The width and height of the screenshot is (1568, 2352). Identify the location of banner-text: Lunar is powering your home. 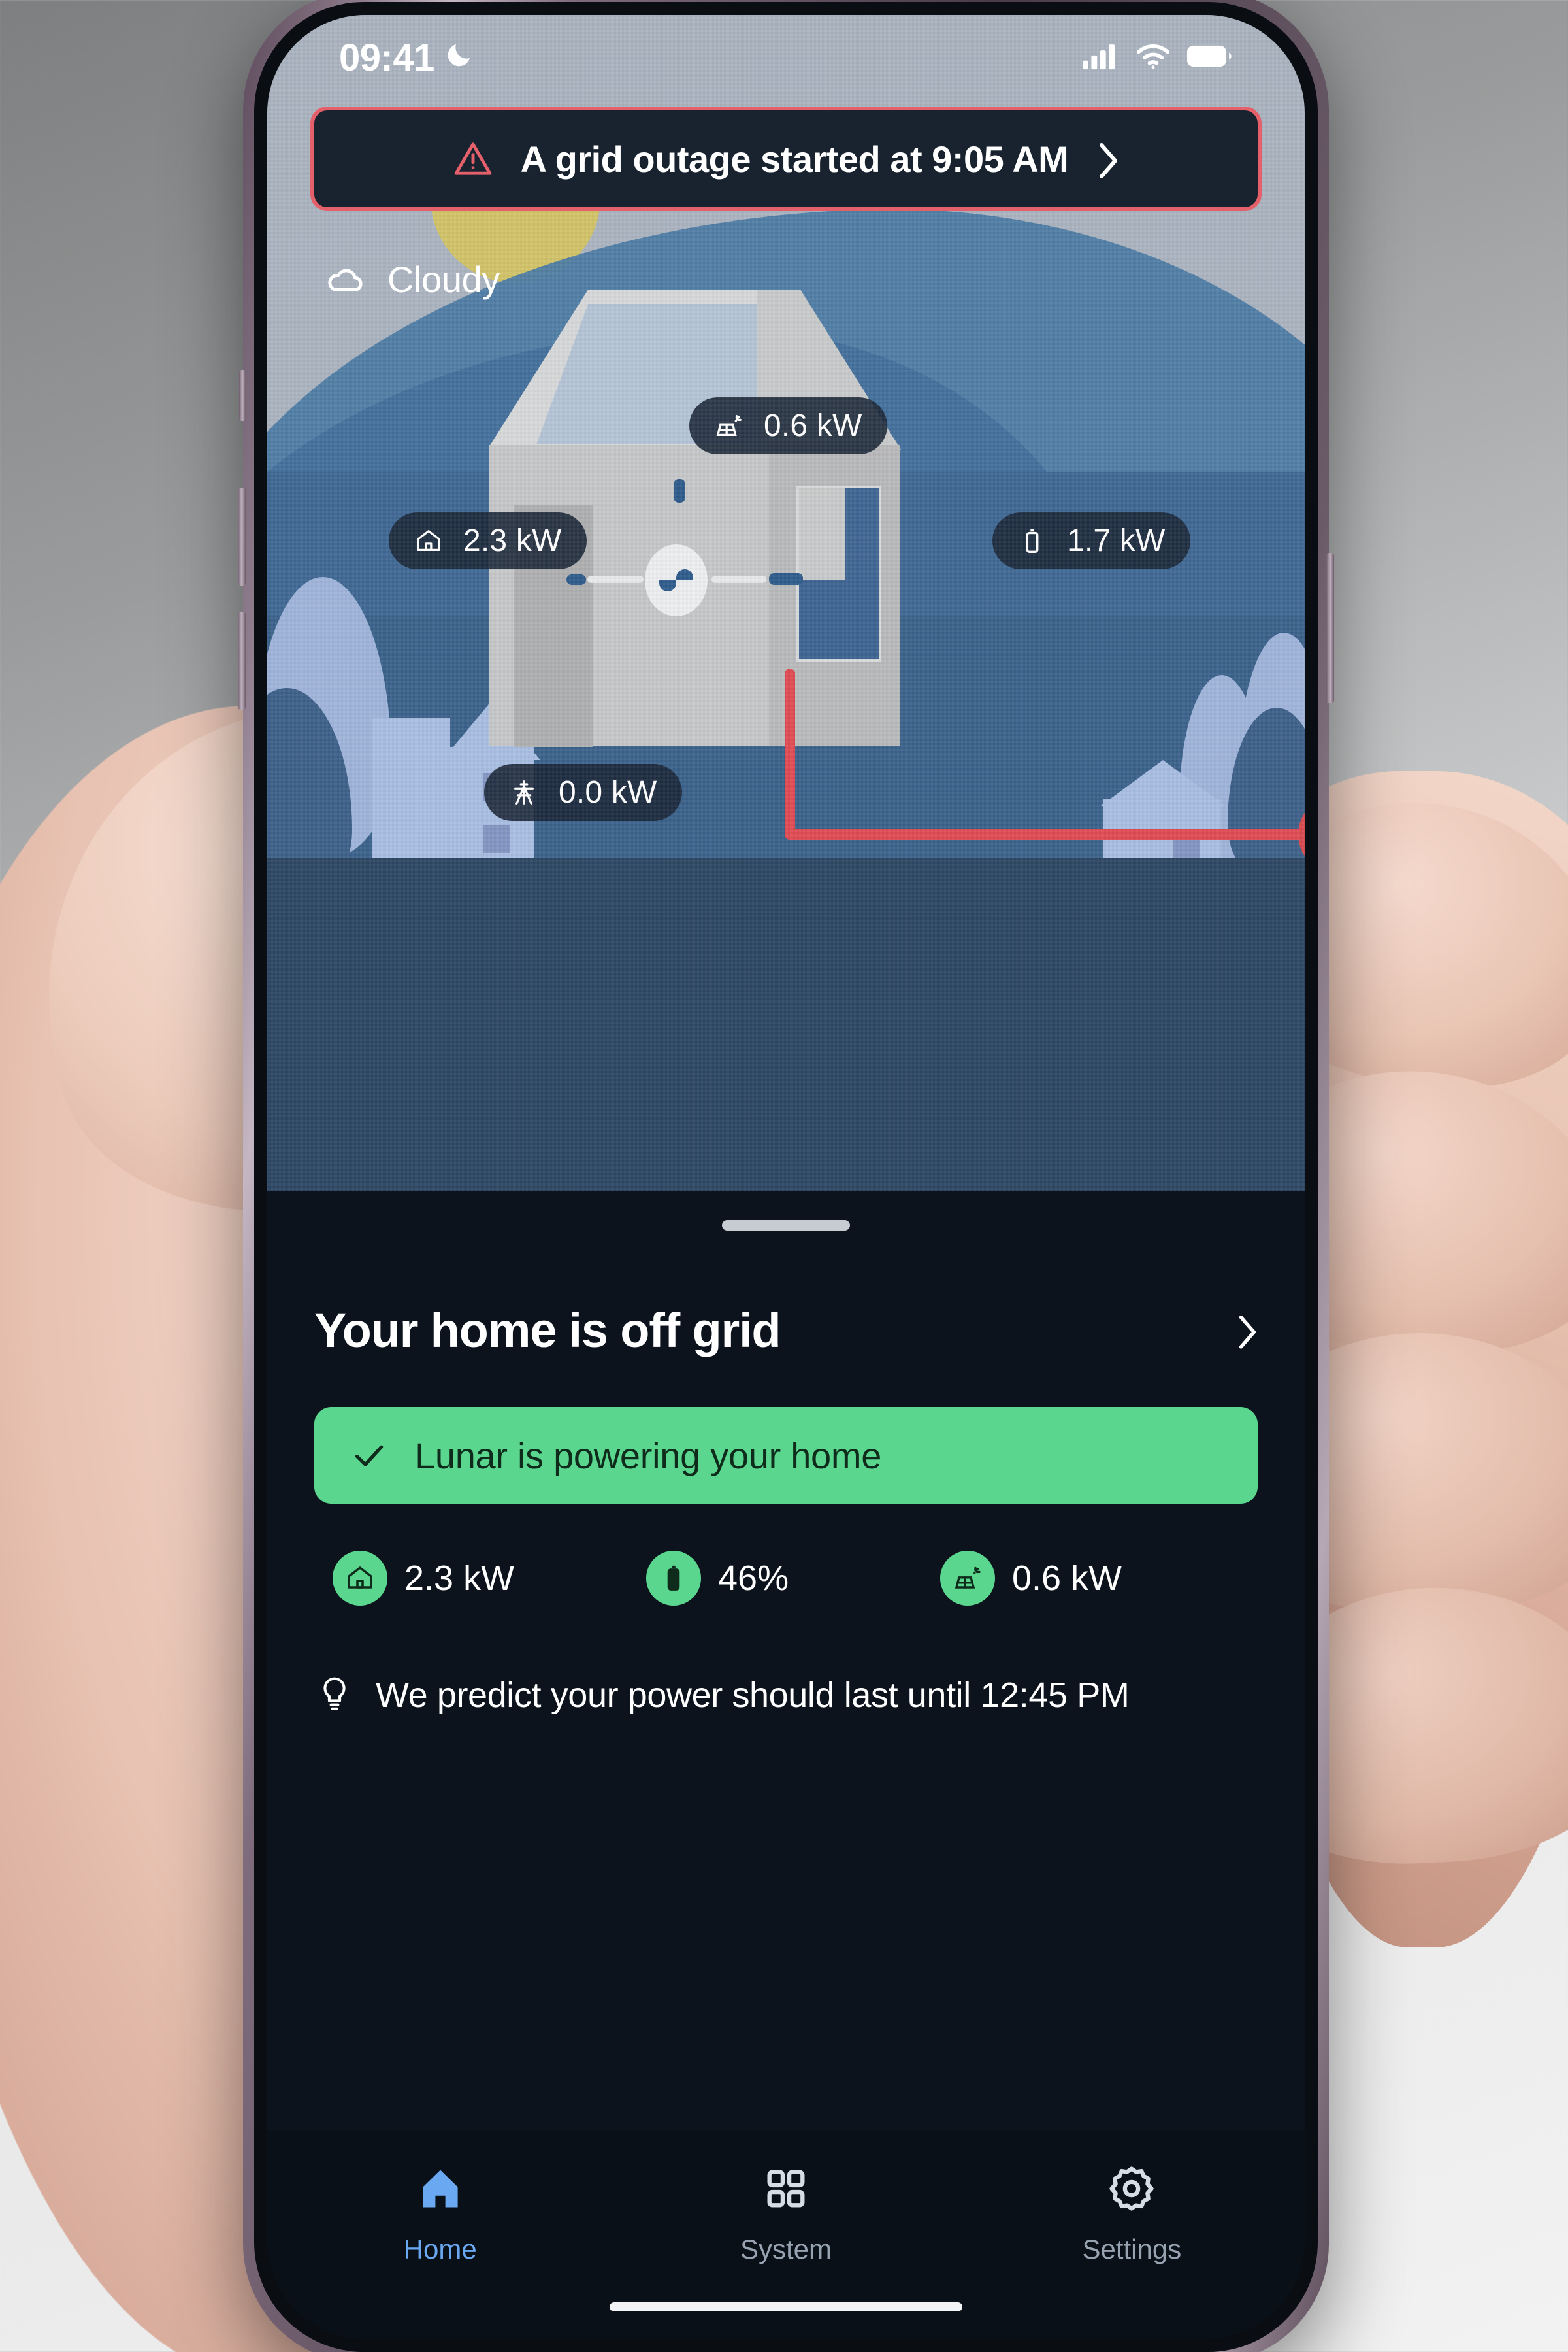
(648, 1455).